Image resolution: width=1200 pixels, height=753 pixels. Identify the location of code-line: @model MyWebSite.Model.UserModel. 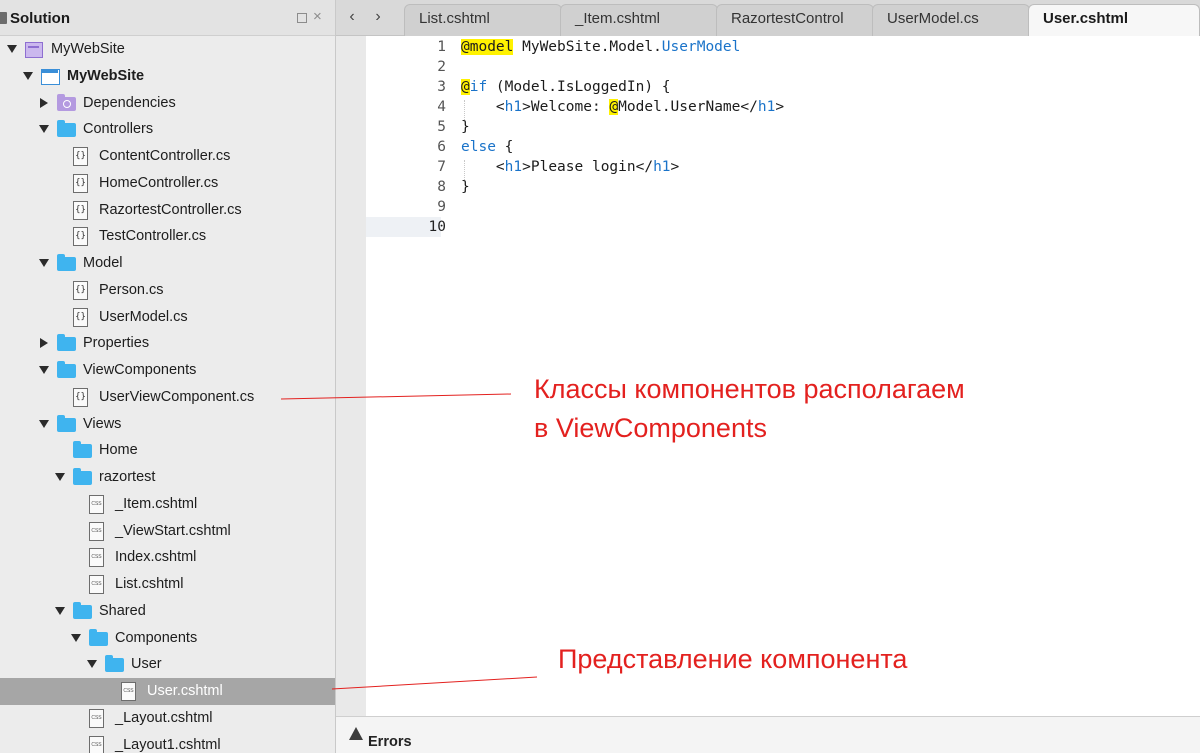
(600, 47).